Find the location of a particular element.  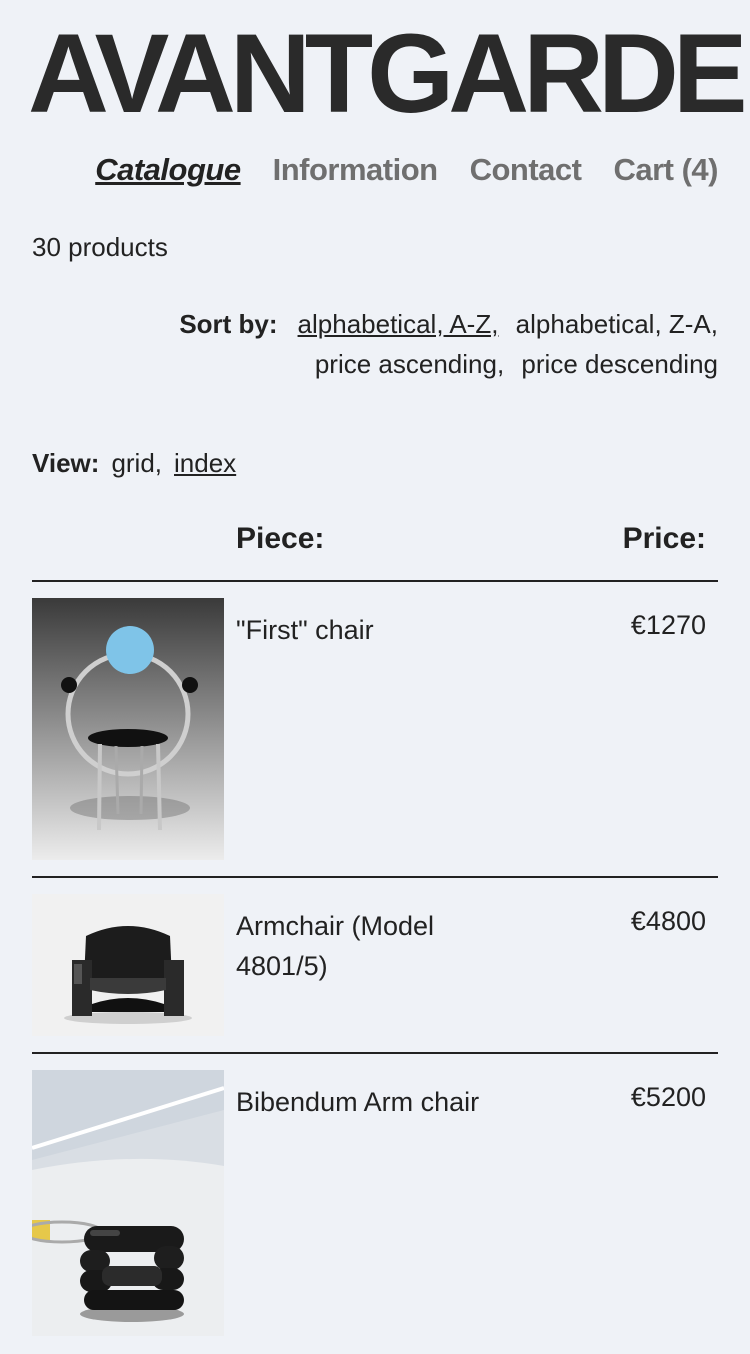

product-count: 30 products is located at coordinates (100, 247).